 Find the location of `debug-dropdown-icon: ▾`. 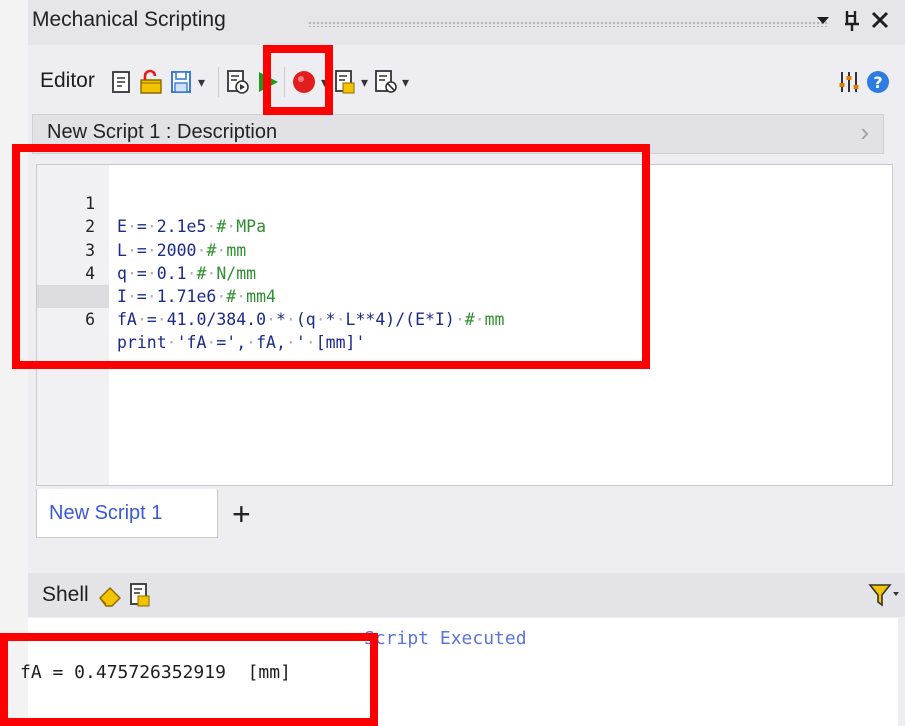

debug-dropdown-icon: ▾ is located at coordinates (405, 82).